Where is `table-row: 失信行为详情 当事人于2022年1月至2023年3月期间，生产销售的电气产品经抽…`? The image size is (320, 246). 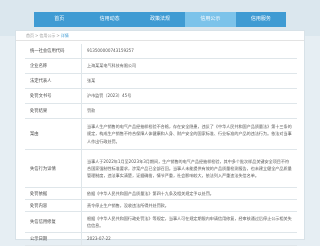 table-row: 失信行为详情 当事人于2022年1月至2023年3月期间，生产销售的电气产品经抽… is located at coordinates (161, 169).